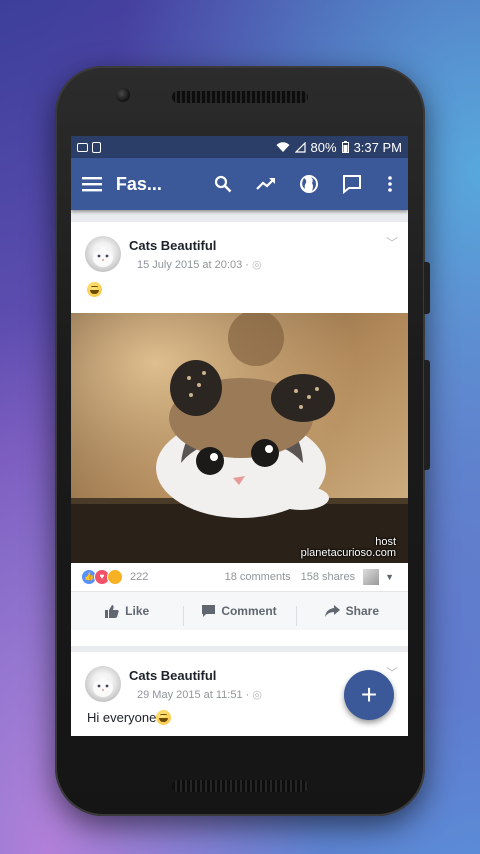  I want to click on caret-down-icon: ▼, so click(389, 577).